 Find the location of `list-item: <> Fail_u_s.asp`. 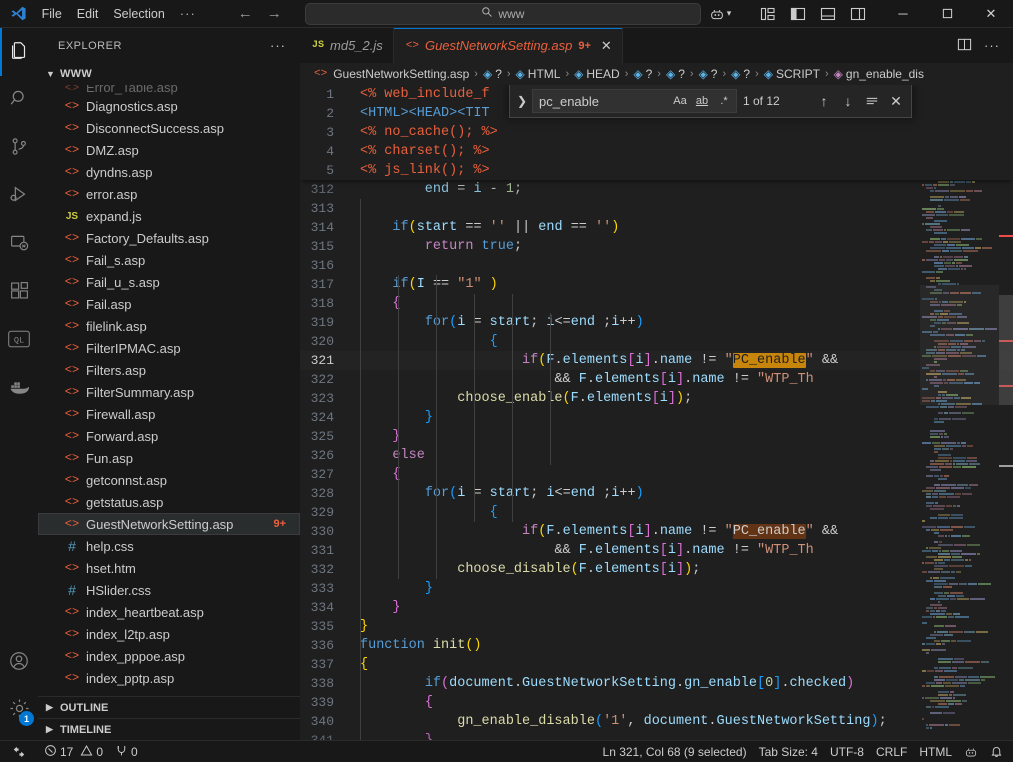

list-item: <> Fail_u_s.asp is located at coordinates (169, 282).